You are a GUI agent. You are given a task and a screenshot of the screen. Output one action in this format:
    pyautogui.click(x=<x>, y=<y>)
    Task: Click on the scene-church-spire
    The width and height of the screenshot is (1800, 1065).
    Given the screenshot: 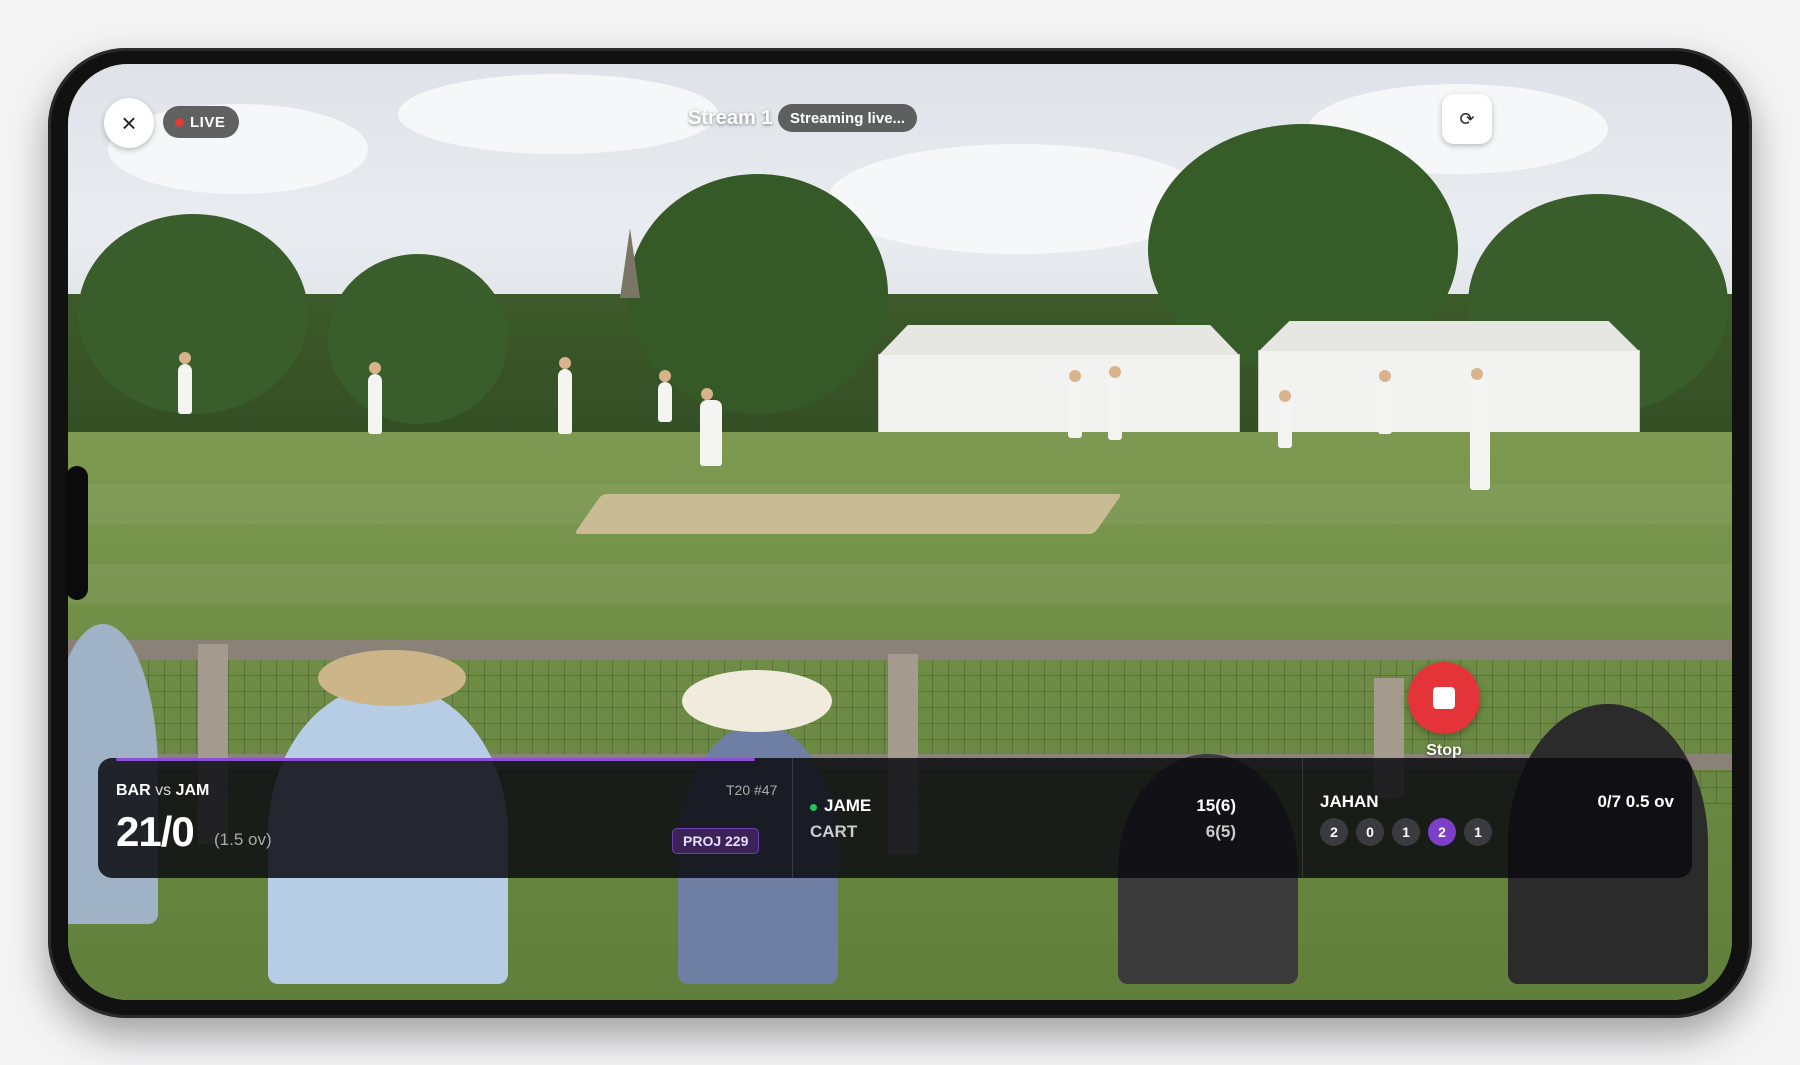 What is the action you would take?
    pyautogui.click(x=630, y=263)
    